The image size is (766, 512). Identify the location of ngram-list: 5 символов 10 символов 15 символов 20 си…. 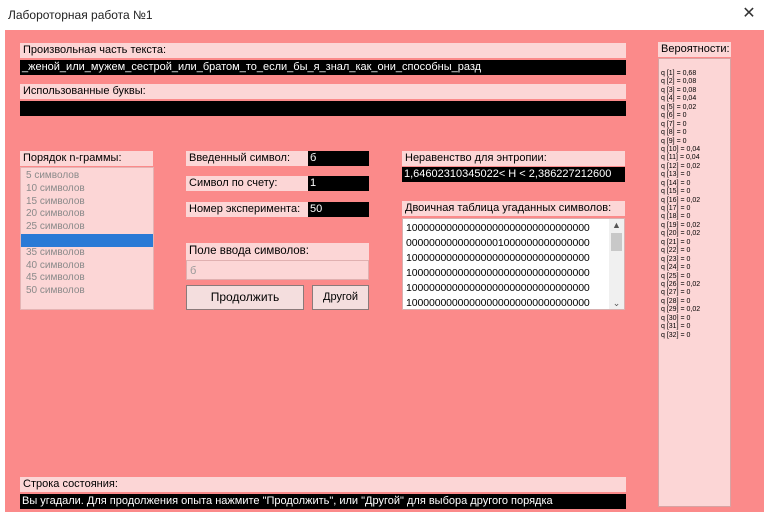
(87, 238).